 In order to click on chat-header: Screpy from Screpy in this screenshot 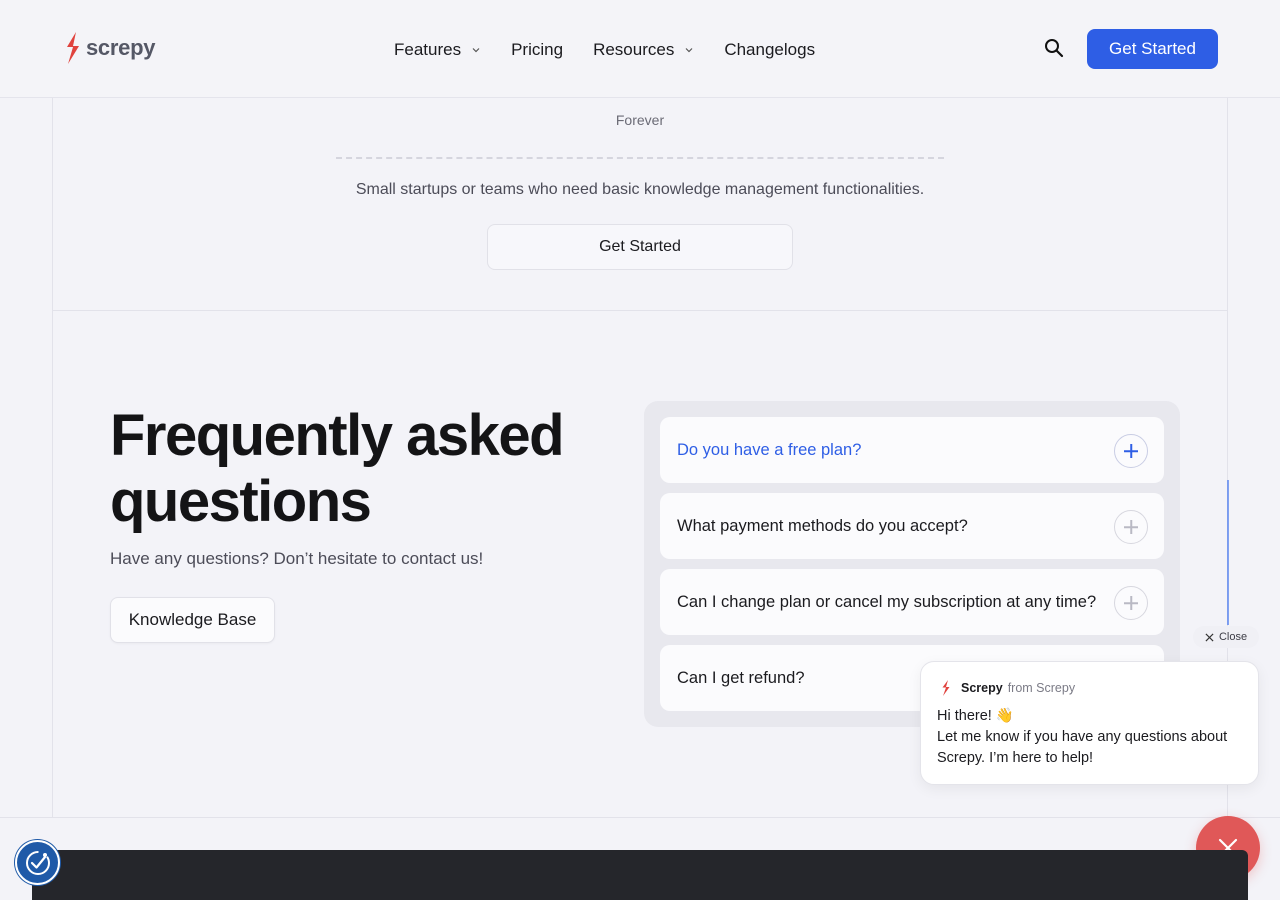, I will do `click(1008, 688)`.